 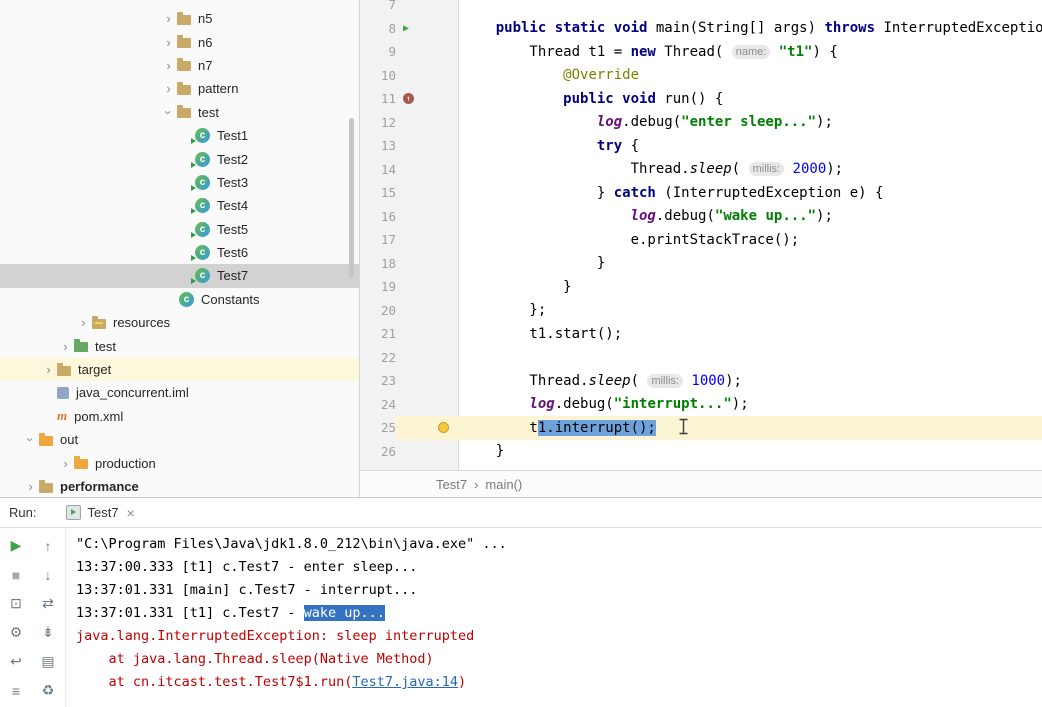 What do you see at coordinates (48, 574) in the screenshot?
I see `next-stacktrace-icon: ↓` at bounding box center [48, 574].